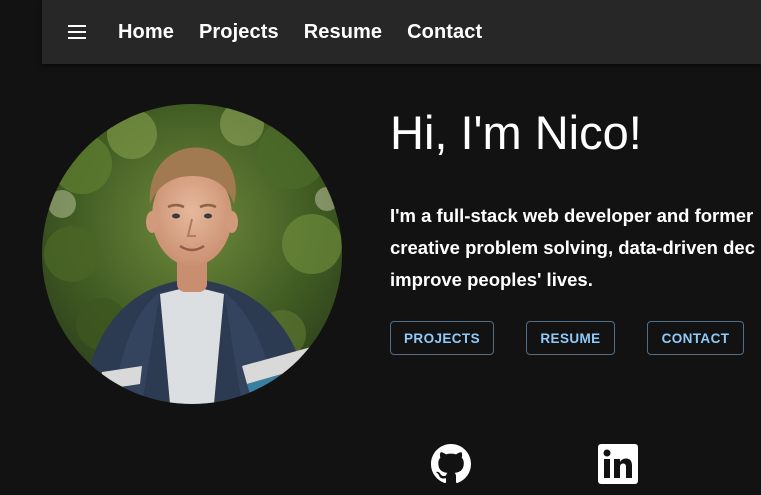 The height and width of the screenshot is (495, 761). I want to click on hero-description-line: improve peoples' lives., so click(491, 279).